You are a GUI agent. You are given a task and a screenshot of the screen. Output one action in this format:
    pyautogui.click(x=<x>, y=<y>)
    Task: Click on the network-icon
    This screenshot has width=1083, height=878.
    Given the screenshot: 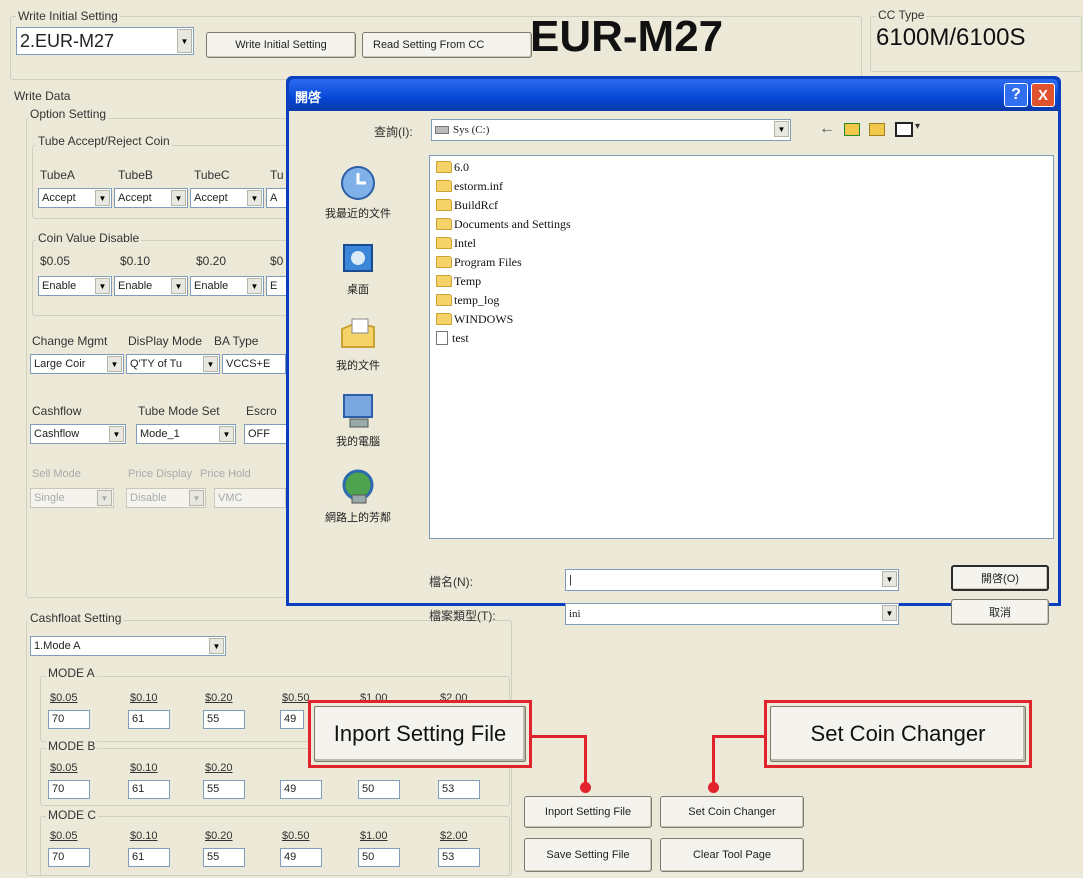 What is the action you would take?
    pyautogui.click(x=358, y=486)
    